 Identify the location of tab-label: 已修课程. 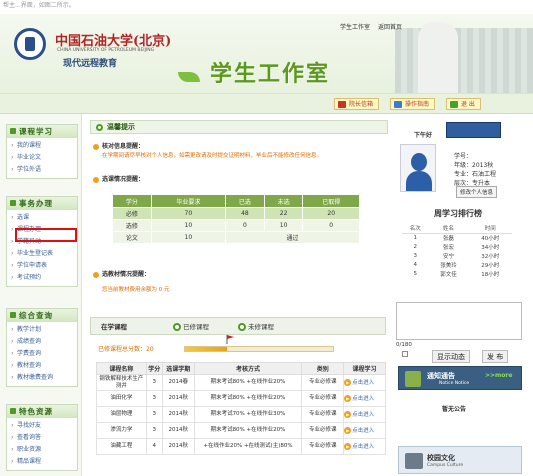
(196, 327).